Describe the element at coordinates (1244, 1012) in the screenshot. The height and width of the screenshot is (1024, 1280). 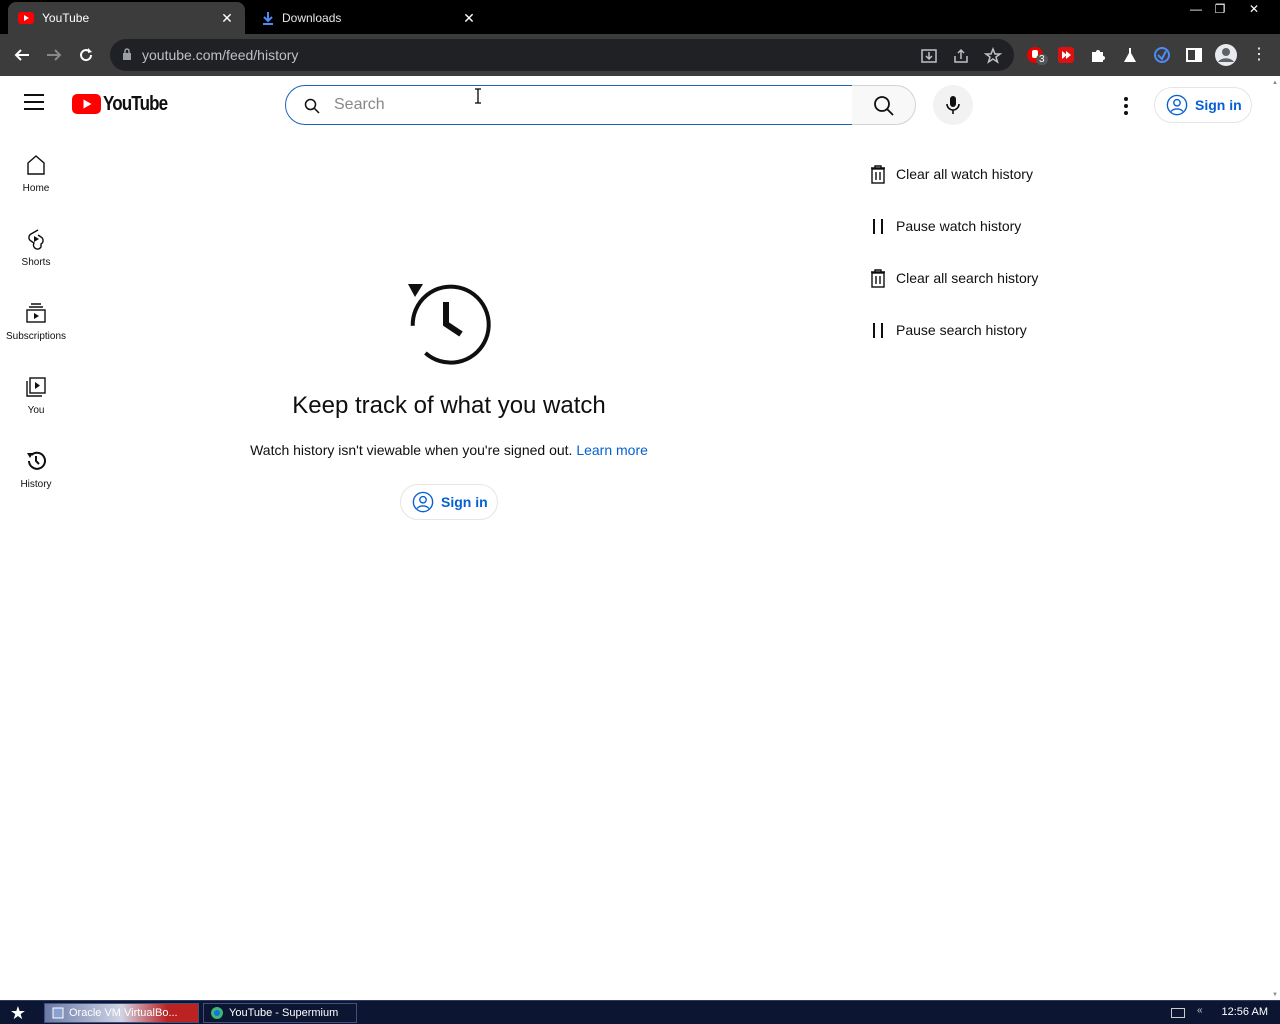
I see `taskbar-clock: 12:56 AM` at that location.